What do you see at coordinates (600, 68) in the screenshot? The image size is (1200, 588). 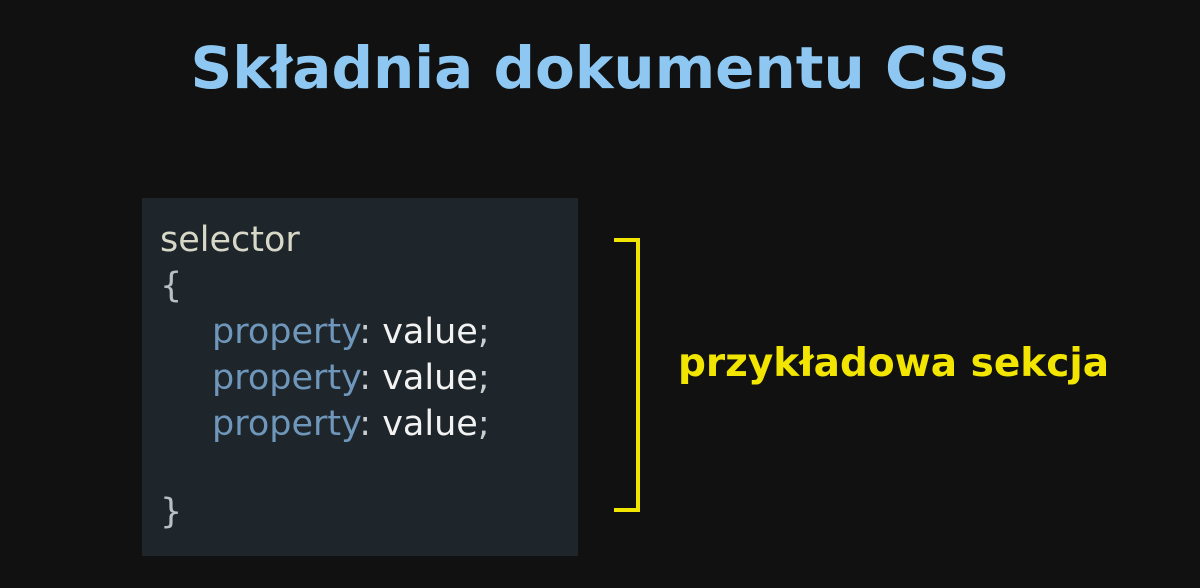 I see `slide-title: Składnia dokumentu CSS` at bounding box center [600, 68].